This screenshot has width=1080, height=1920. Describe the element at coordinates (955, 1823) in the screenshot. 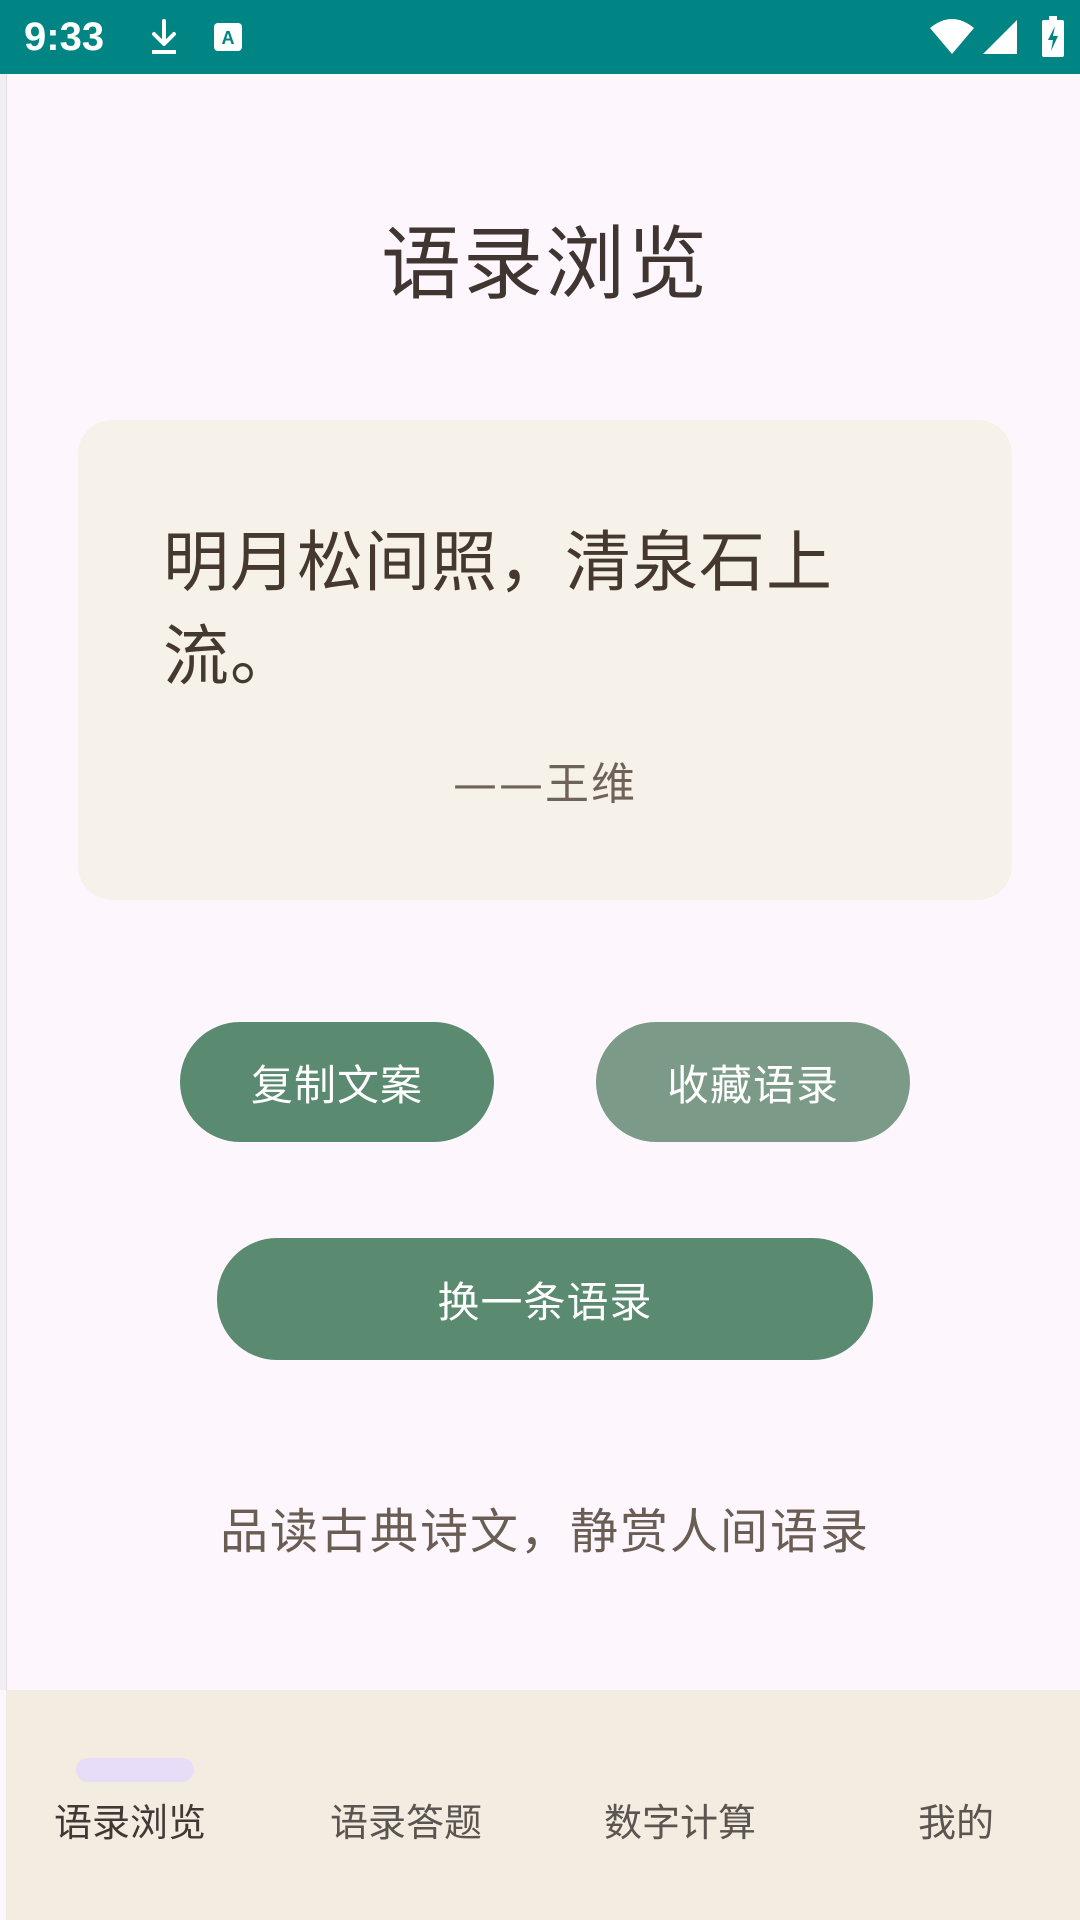

I see `nav-label-mine: 我的` at that location.